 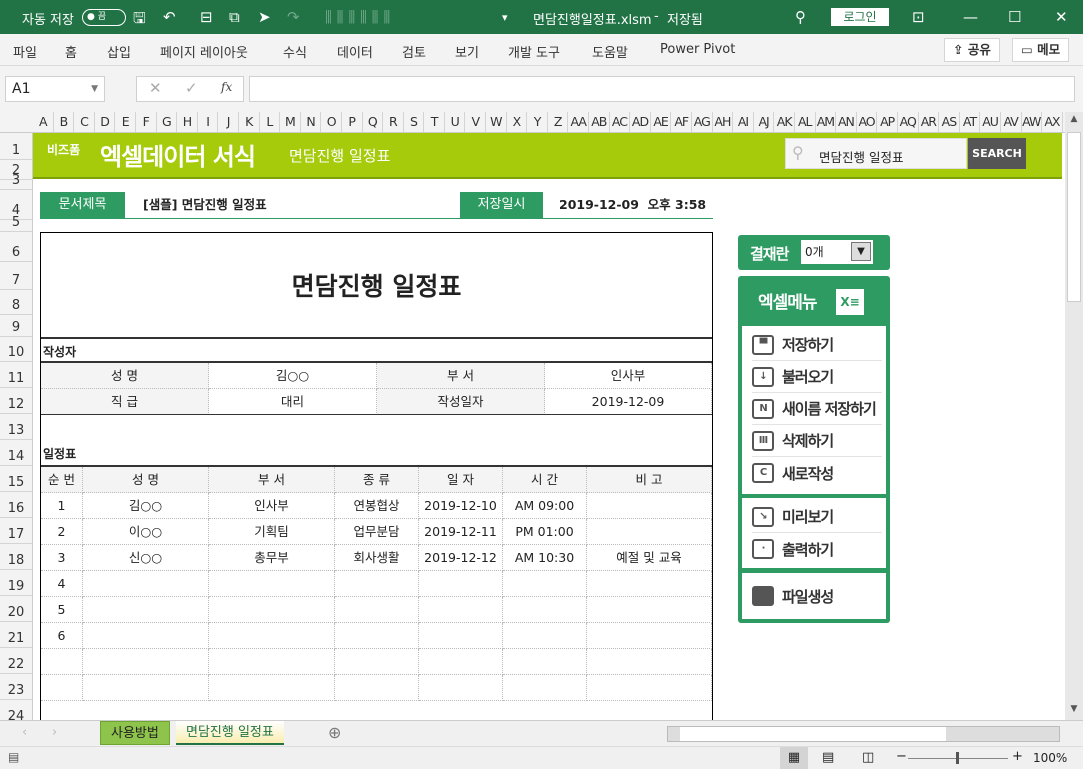 I want to click on column-header: AG, so click(x=702, y=122).